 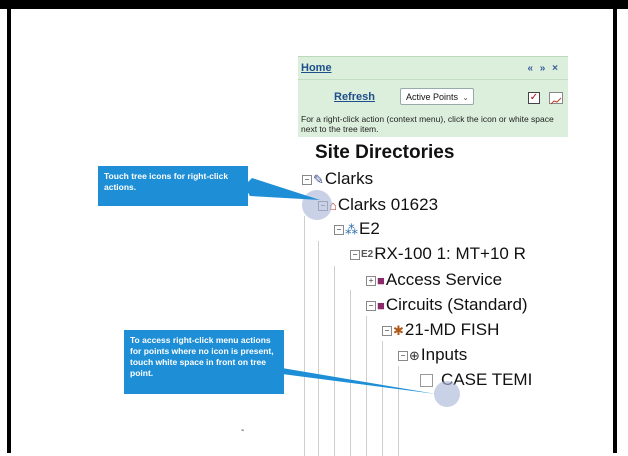 I want to click on chevron-down-icon: ⌄, so click(x=465, y=97).